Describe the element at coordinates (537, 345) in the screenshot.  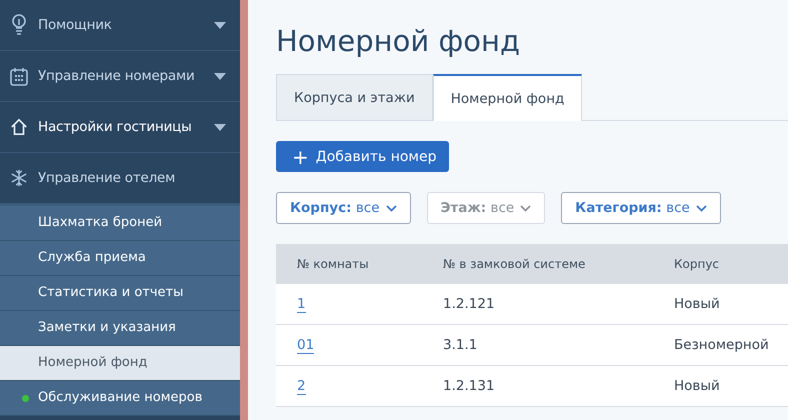
I see `table-cell: 3.1.1` at that location.